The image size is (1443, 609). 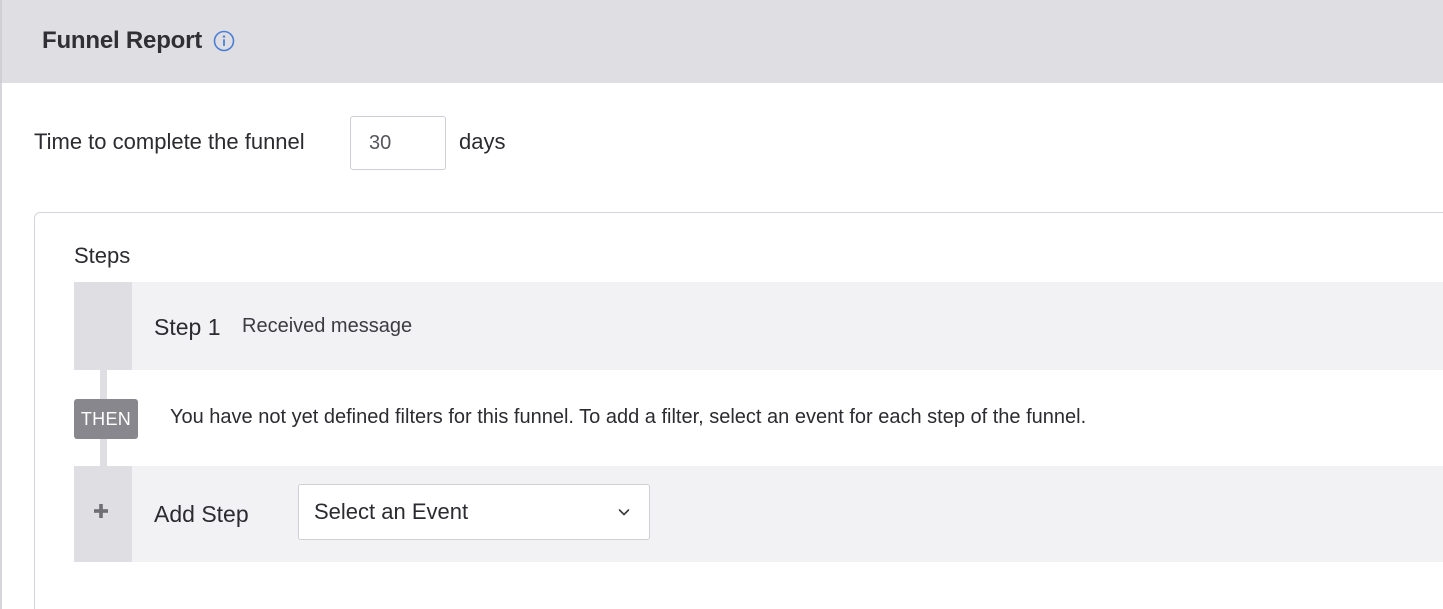 I want to click on info-circle-icon, so click(x=224, y=41).